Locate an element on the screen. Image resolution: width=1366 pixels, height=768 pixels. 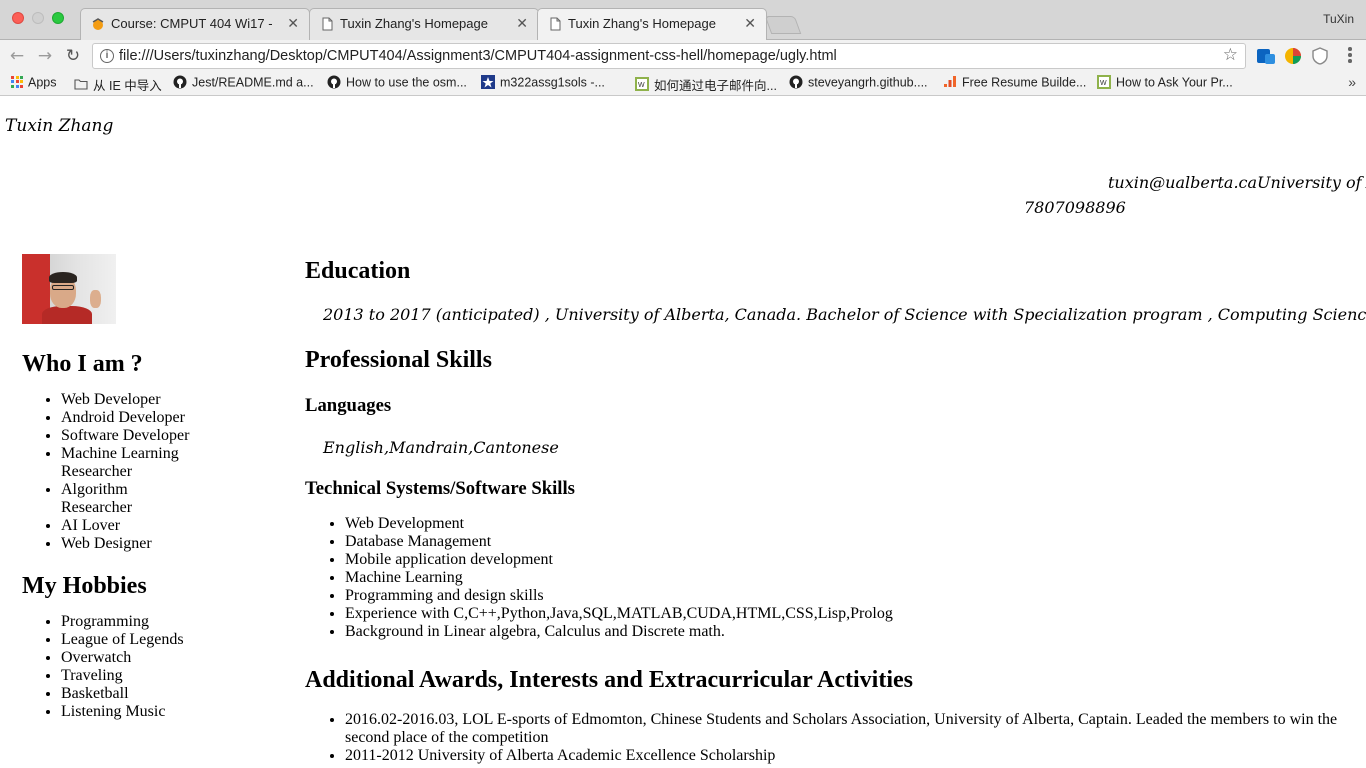
list-item: Android Developer is located at coordinates (161, 418).